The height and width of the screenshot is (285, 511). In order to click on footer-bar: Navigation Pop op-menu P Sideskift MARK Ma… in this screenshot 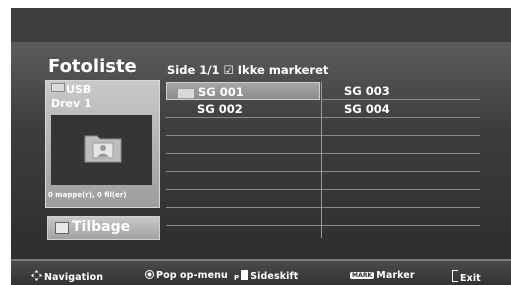, I will do `click(261, 272)`.